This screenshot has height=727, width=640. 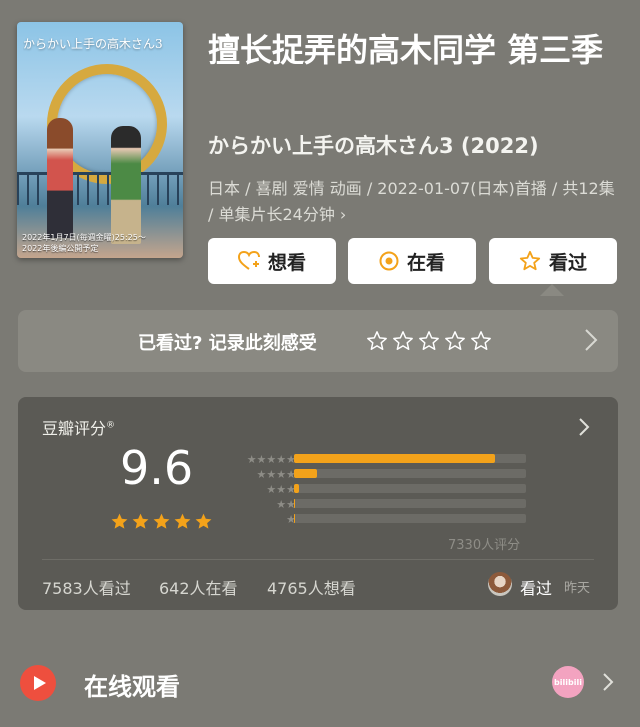 I want to click on want-to-watch-button: 想看, so click(x=272, y=261).